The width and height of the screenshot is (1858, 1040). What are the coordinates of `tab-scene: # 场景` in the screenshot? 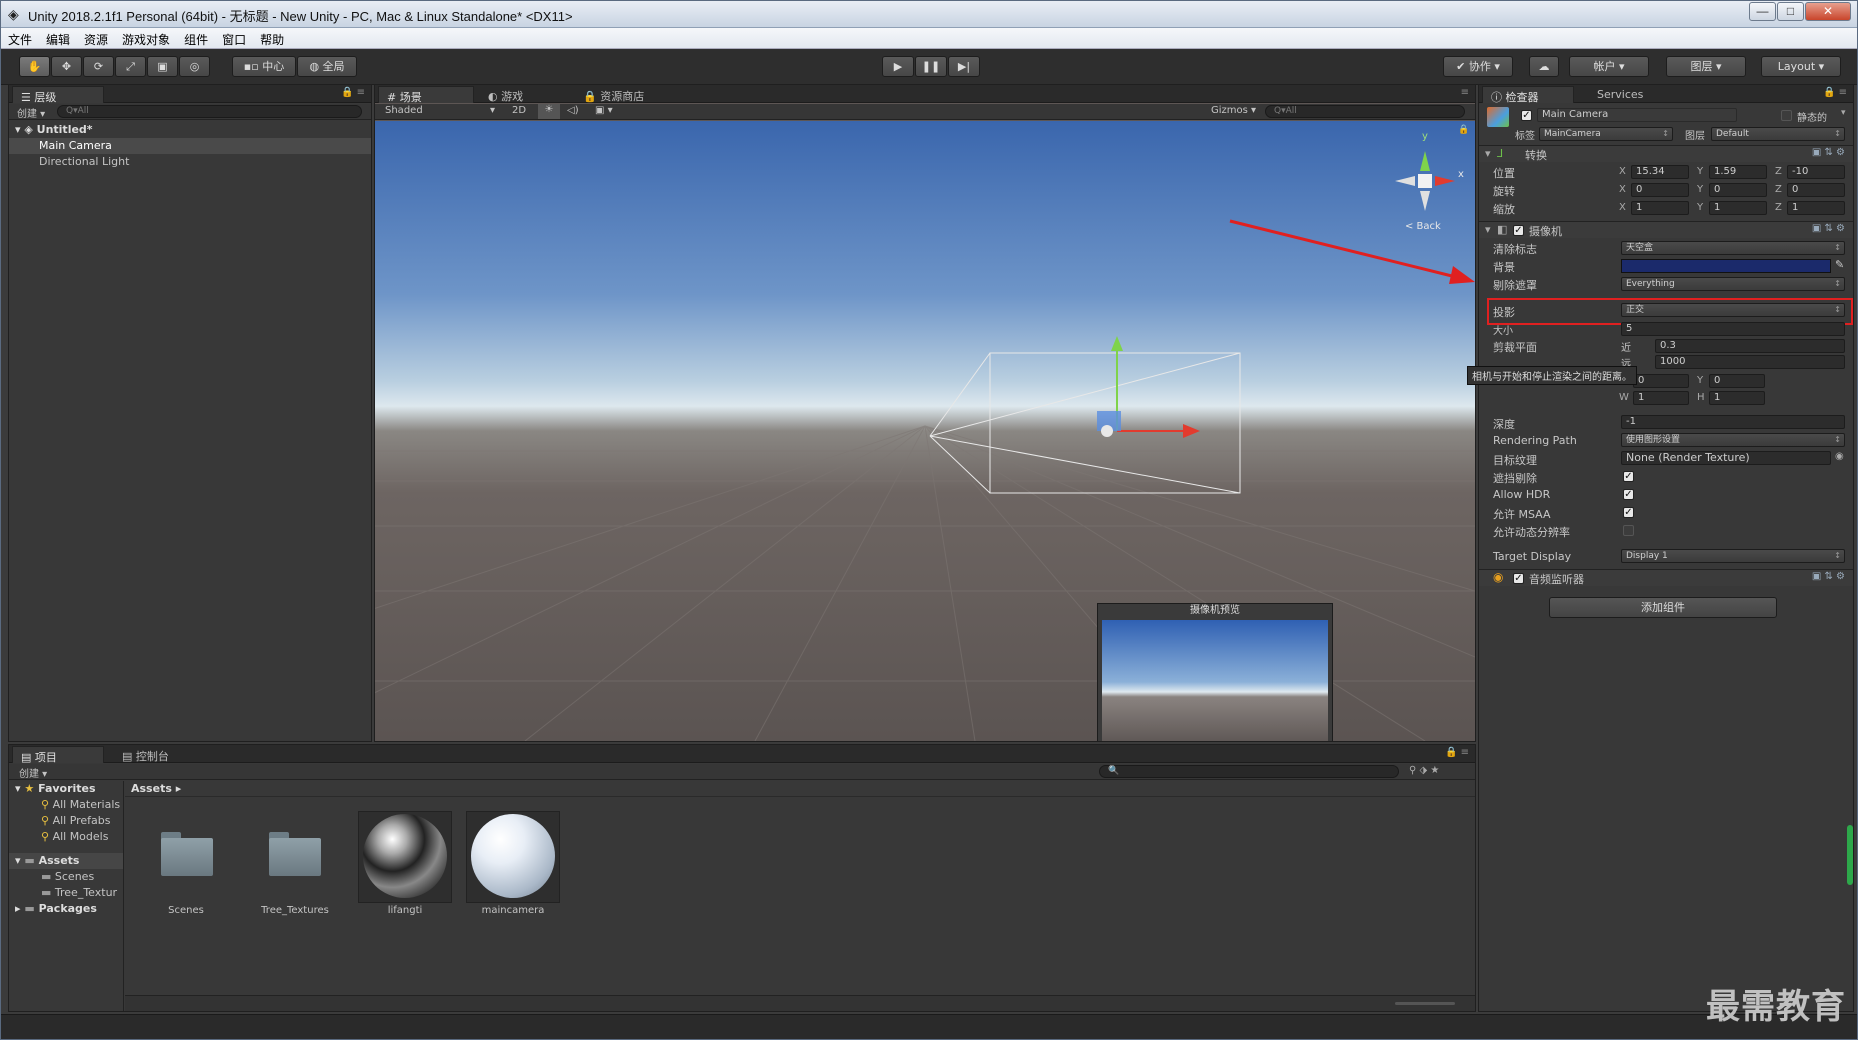 It's located at (426, 95).